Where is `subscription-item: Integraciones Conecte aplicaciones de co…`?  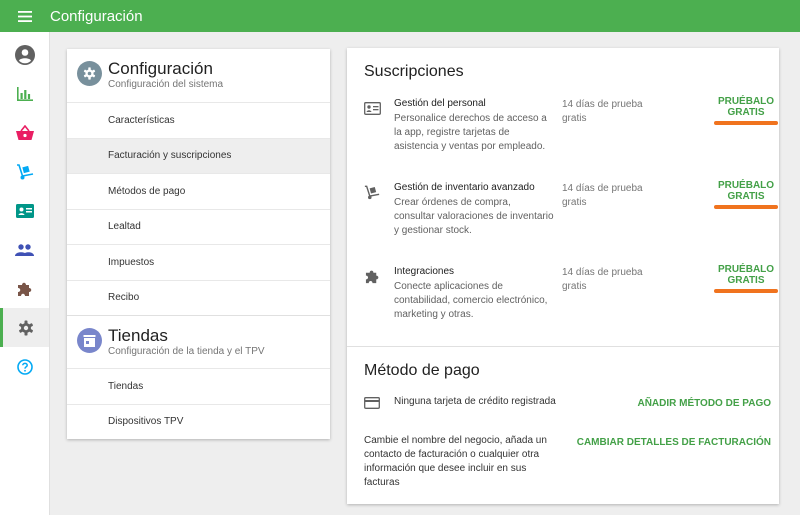
subscription-item: Integraciones Conecte aplicaciones de co… is located at coordinates (563, 305).